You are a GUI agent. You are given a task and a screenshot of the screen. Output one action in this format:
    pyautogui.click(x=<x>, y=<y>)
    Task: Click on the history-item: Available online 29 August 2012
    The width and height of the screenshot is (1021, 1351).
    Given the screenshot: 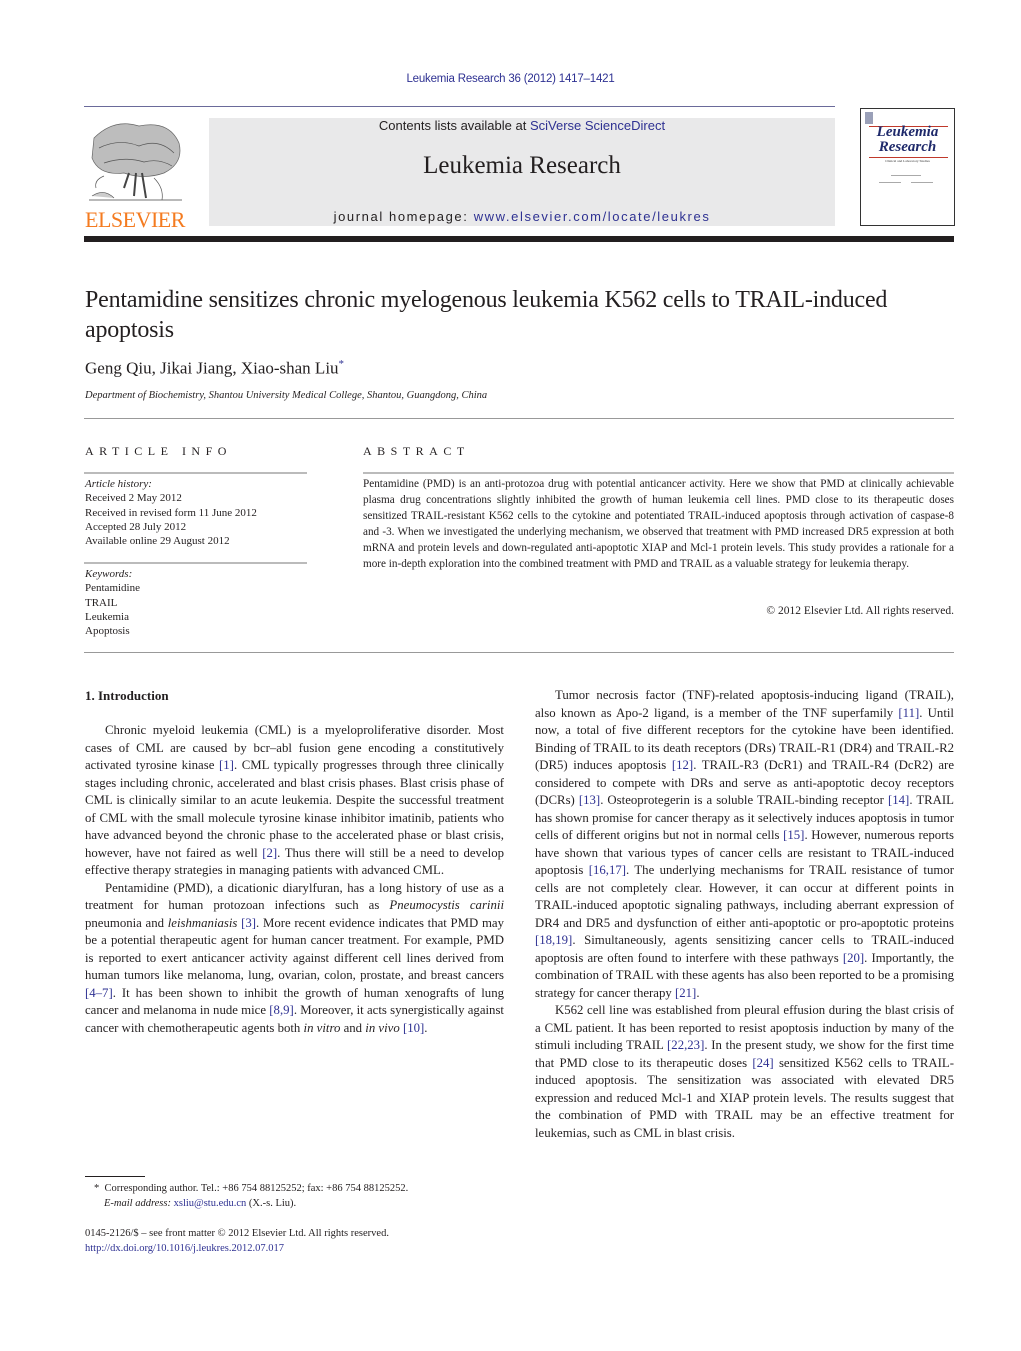 What is the action you would take?
    pyautogui.click(x=157, y=541)
    